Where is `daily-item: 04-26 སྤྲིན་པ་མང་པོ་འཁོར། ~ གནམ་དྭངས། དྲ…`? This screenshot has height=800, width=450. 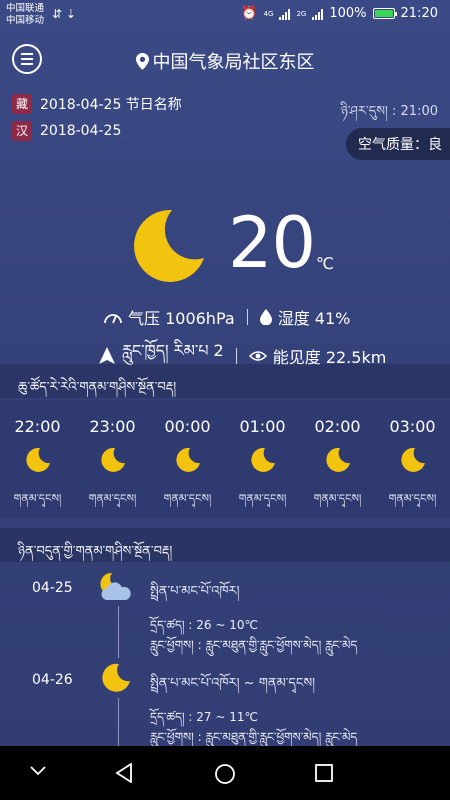
daily-item: 04-26 སྤྲིན་པ་མང་པོ་འཁོར། ~ གནམ་དྭངས། དྲ… is located at coordinates (225, 704).